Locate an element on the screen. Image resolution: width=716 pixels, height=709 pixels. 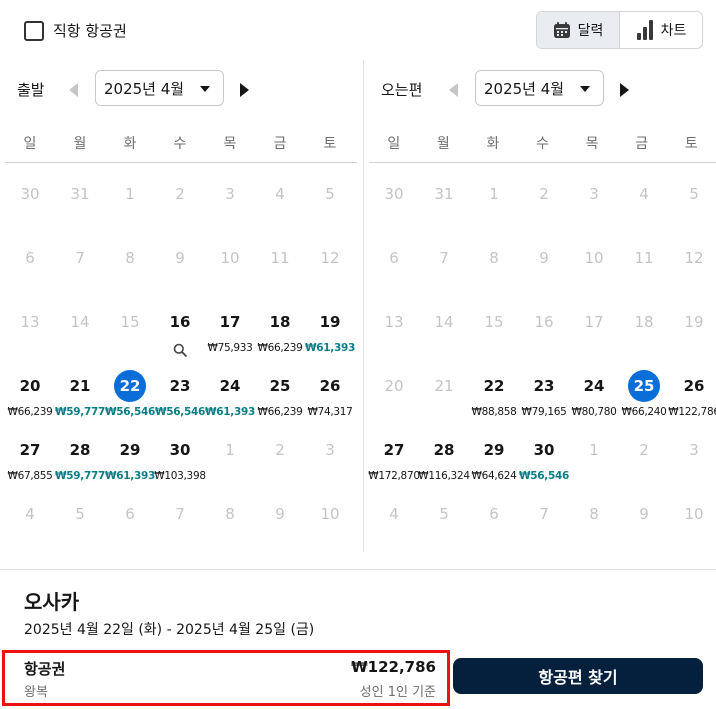
day-cell: 31 is located at coordinates (444, 196).